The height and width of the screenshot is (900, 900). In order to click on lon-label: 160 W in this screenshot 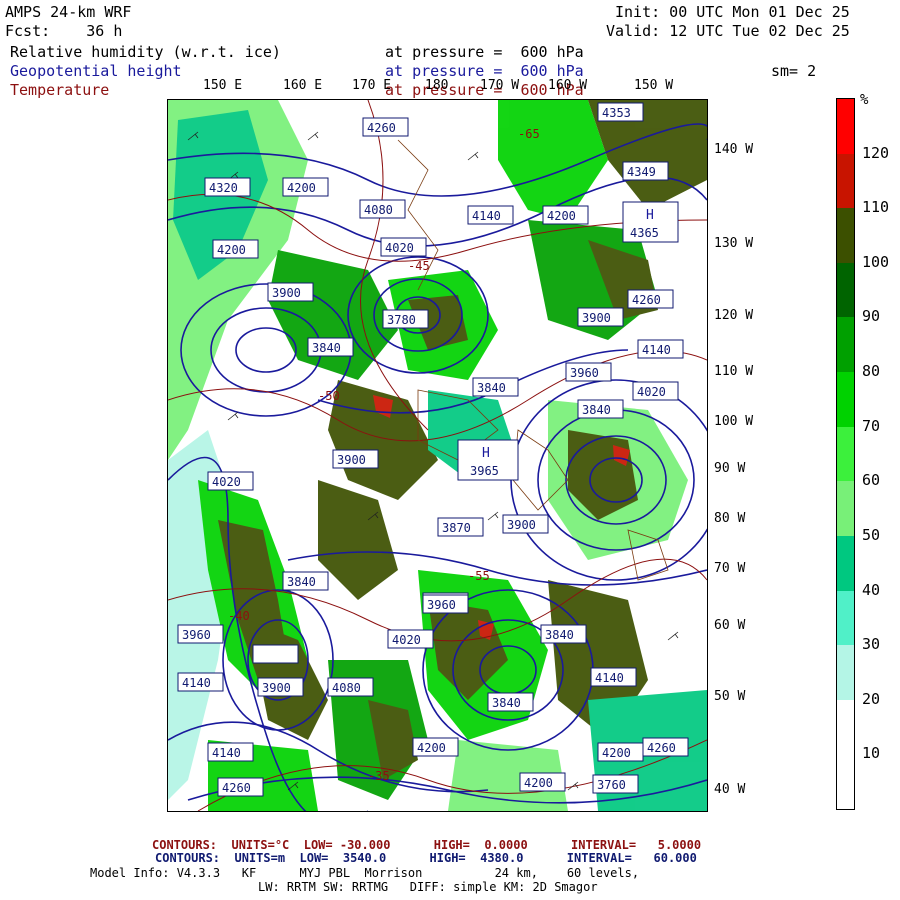, I will do `click(568, 85)`.